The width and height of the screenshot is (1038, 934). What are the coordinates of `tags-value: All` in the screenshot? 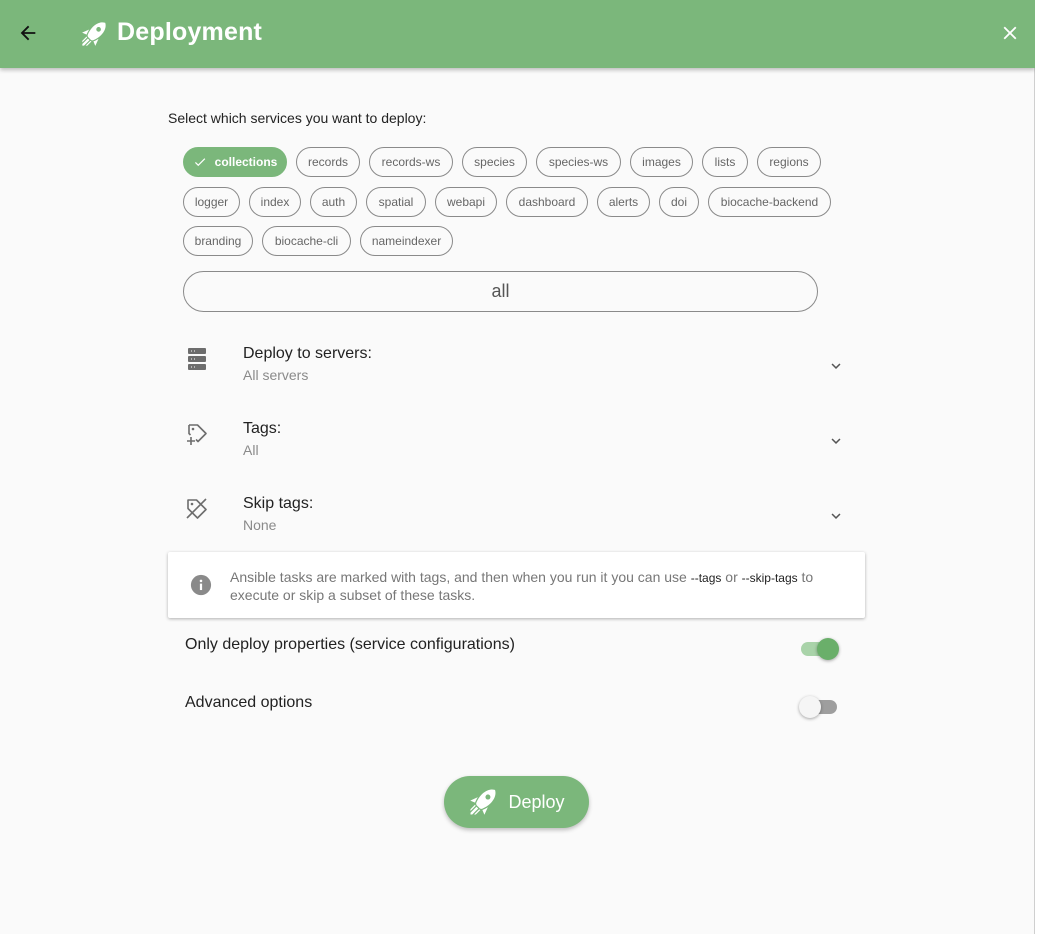 It's located at (251, 450).